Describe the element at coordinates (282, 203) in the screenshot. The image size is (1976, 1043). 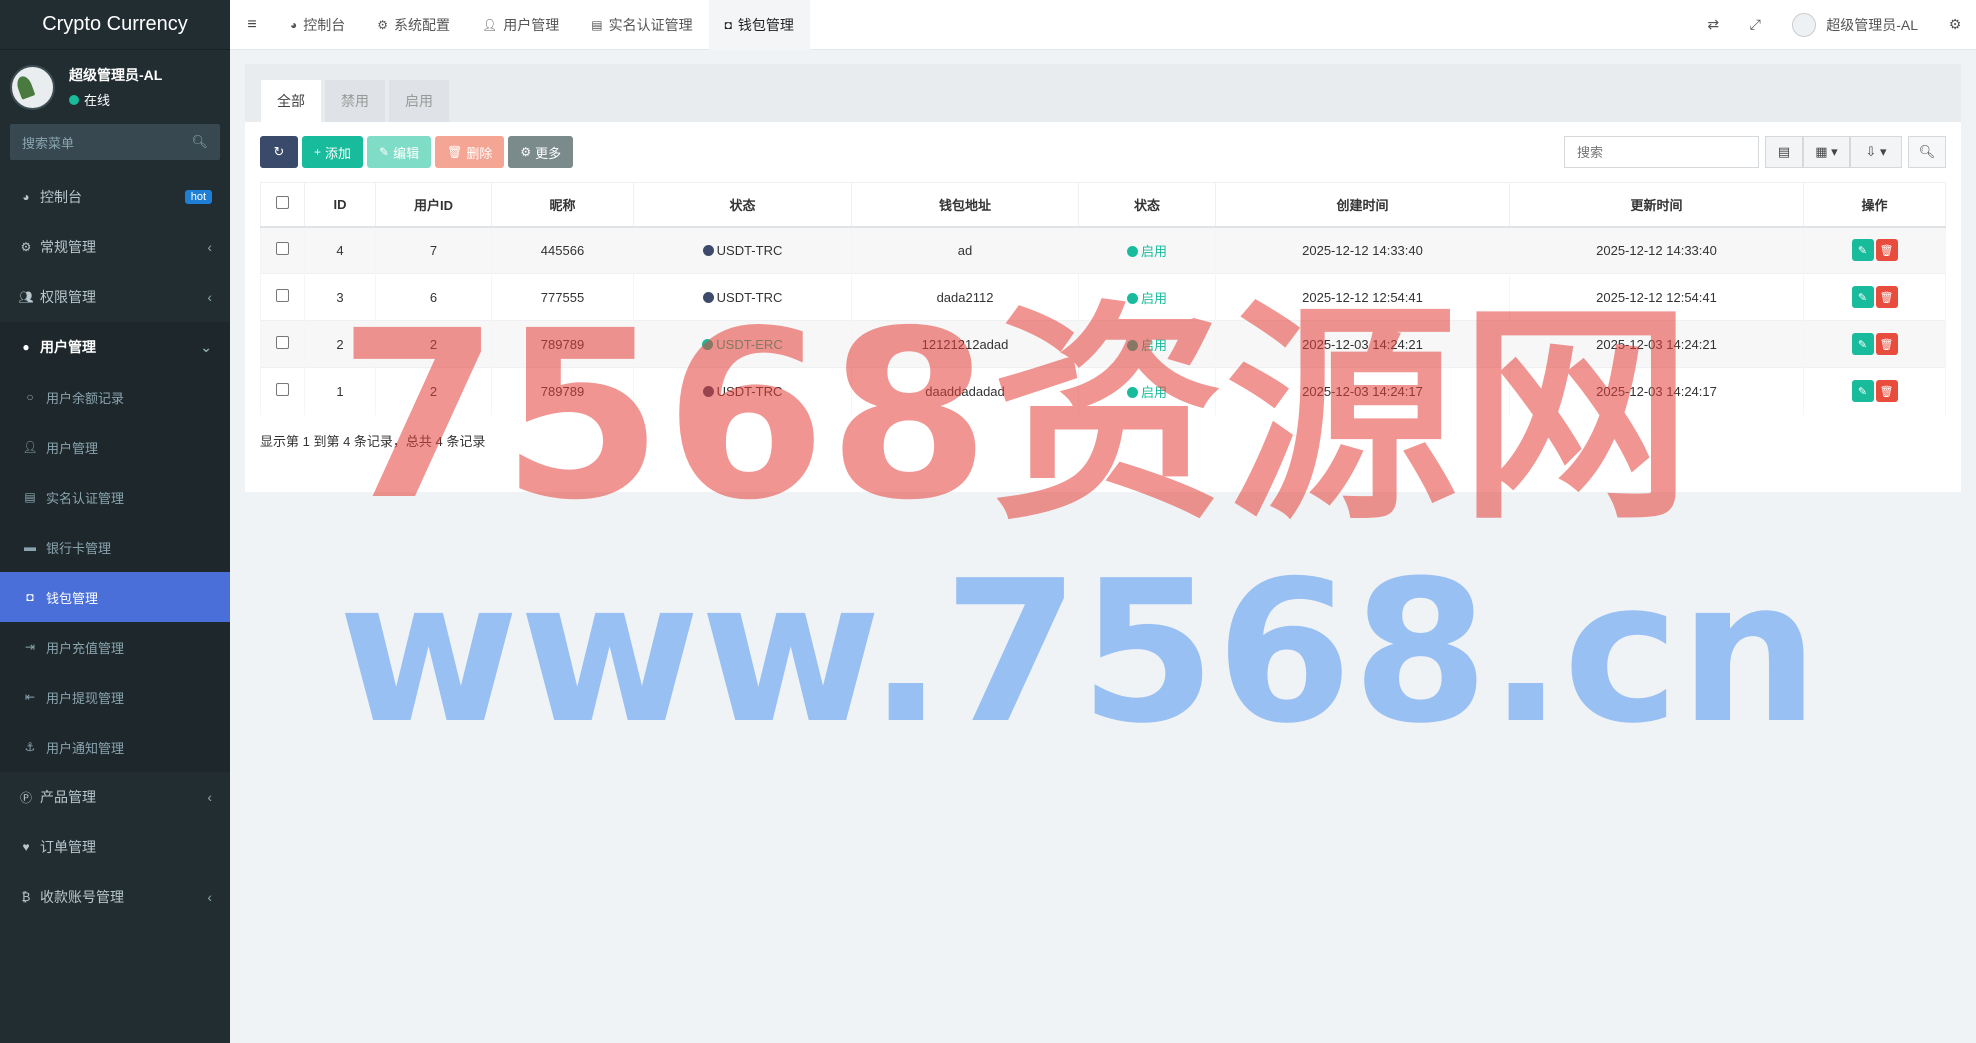
I see `select-all-checkbox` at that location.